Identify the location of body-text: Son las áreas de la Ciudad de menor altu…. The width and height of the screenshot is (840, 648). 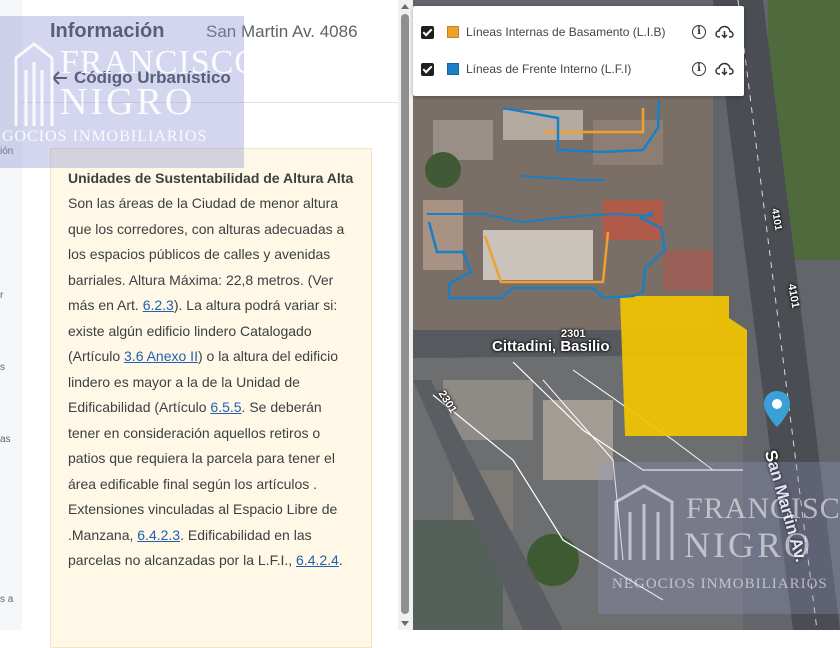
(206, 254).